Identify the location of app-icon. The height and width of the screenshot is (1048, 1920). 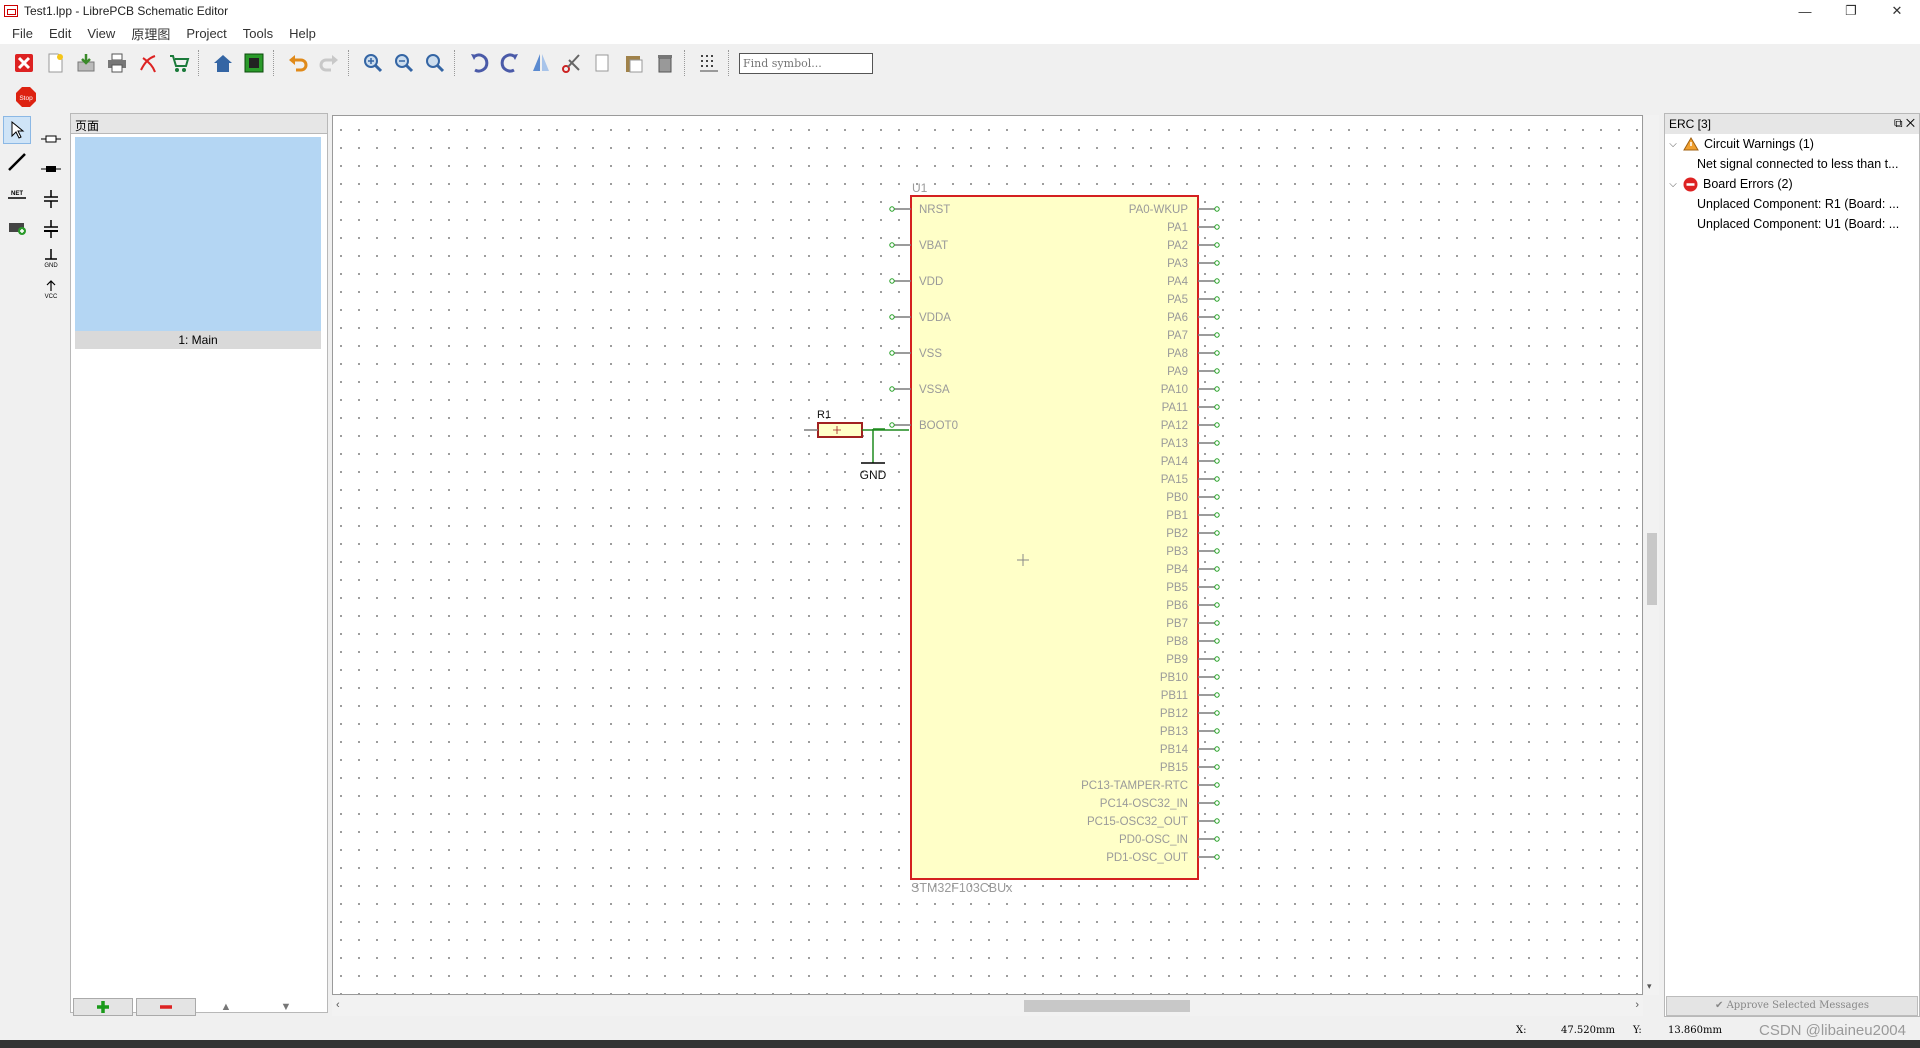
(11, 11).